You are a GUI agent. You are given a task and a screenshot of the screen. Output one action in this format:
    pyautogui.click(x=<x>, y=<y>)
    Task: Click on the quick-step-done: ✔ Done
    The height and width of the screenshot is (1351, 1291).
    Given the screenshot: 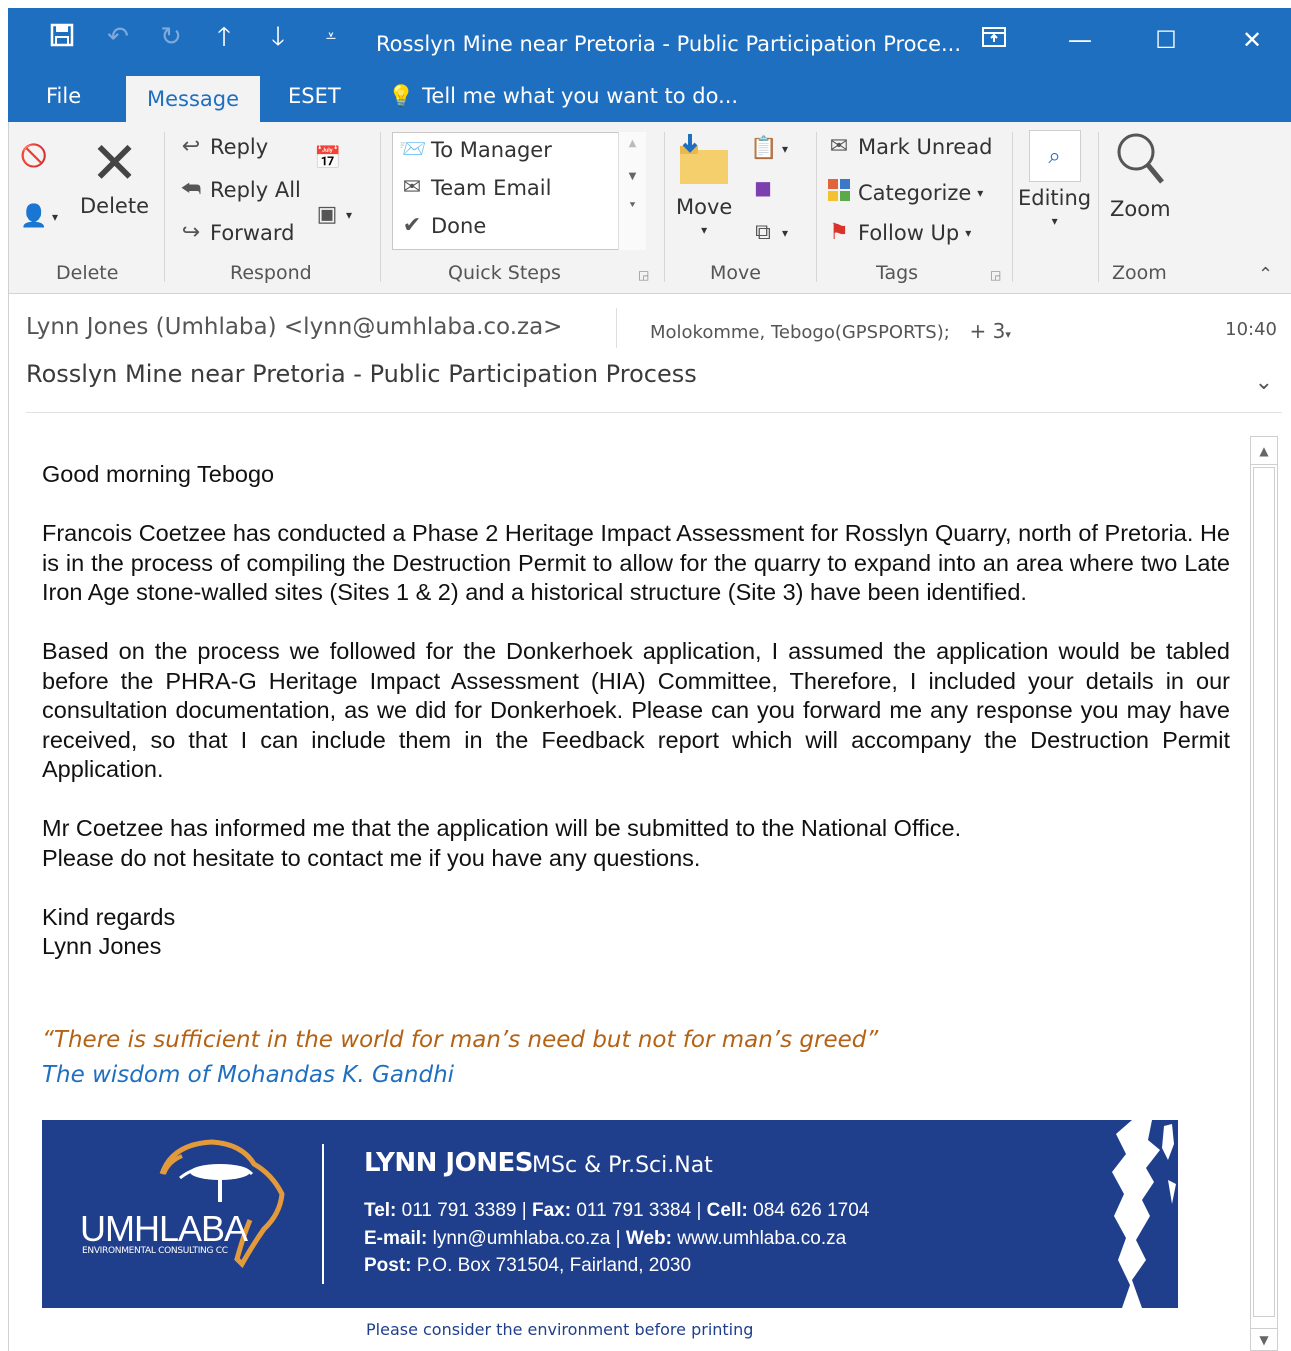 What is the action you would take?
    pyautogui.click(x=442, y=225)
    